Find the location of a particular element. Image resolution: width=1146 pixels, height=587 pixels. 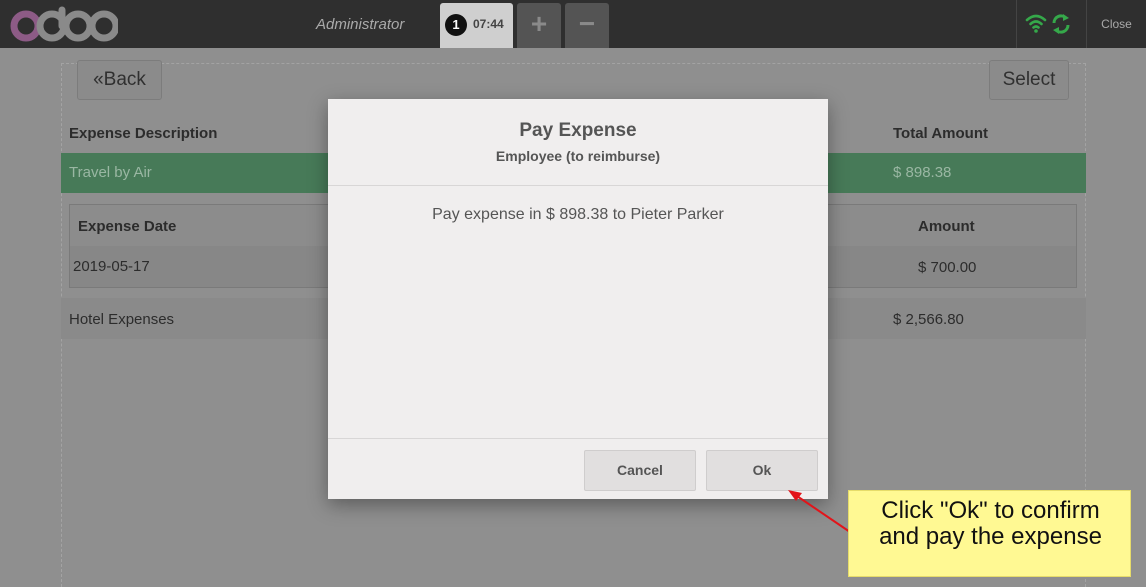

status-area is located at coordinates (1051, 24).